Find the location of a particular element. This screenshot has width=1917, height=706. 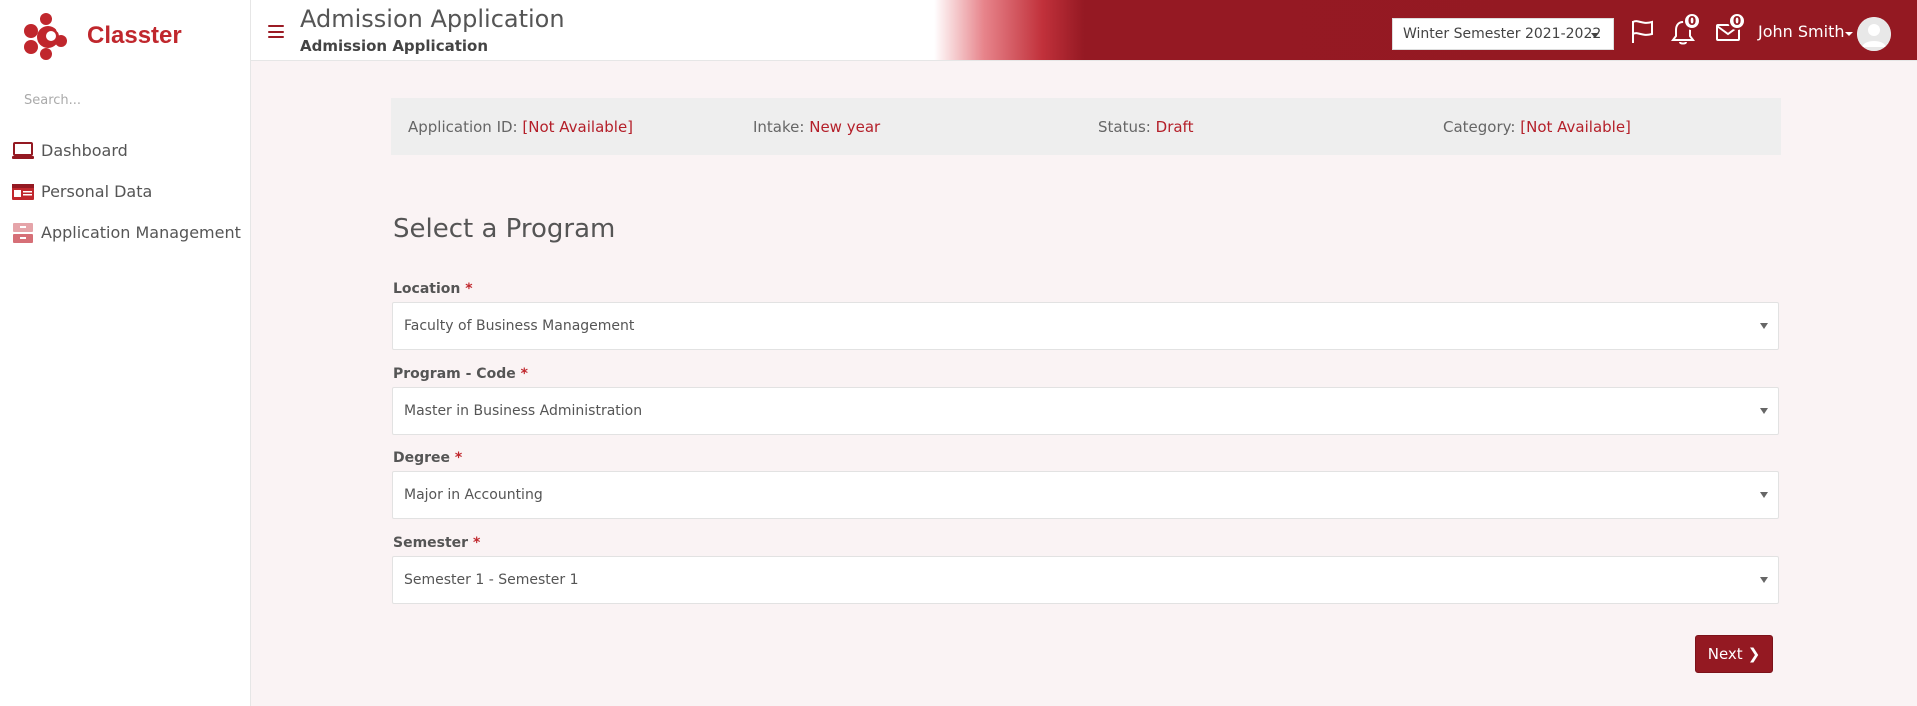

category: Category: [Not Available] is located at coordinates (1537, 127).